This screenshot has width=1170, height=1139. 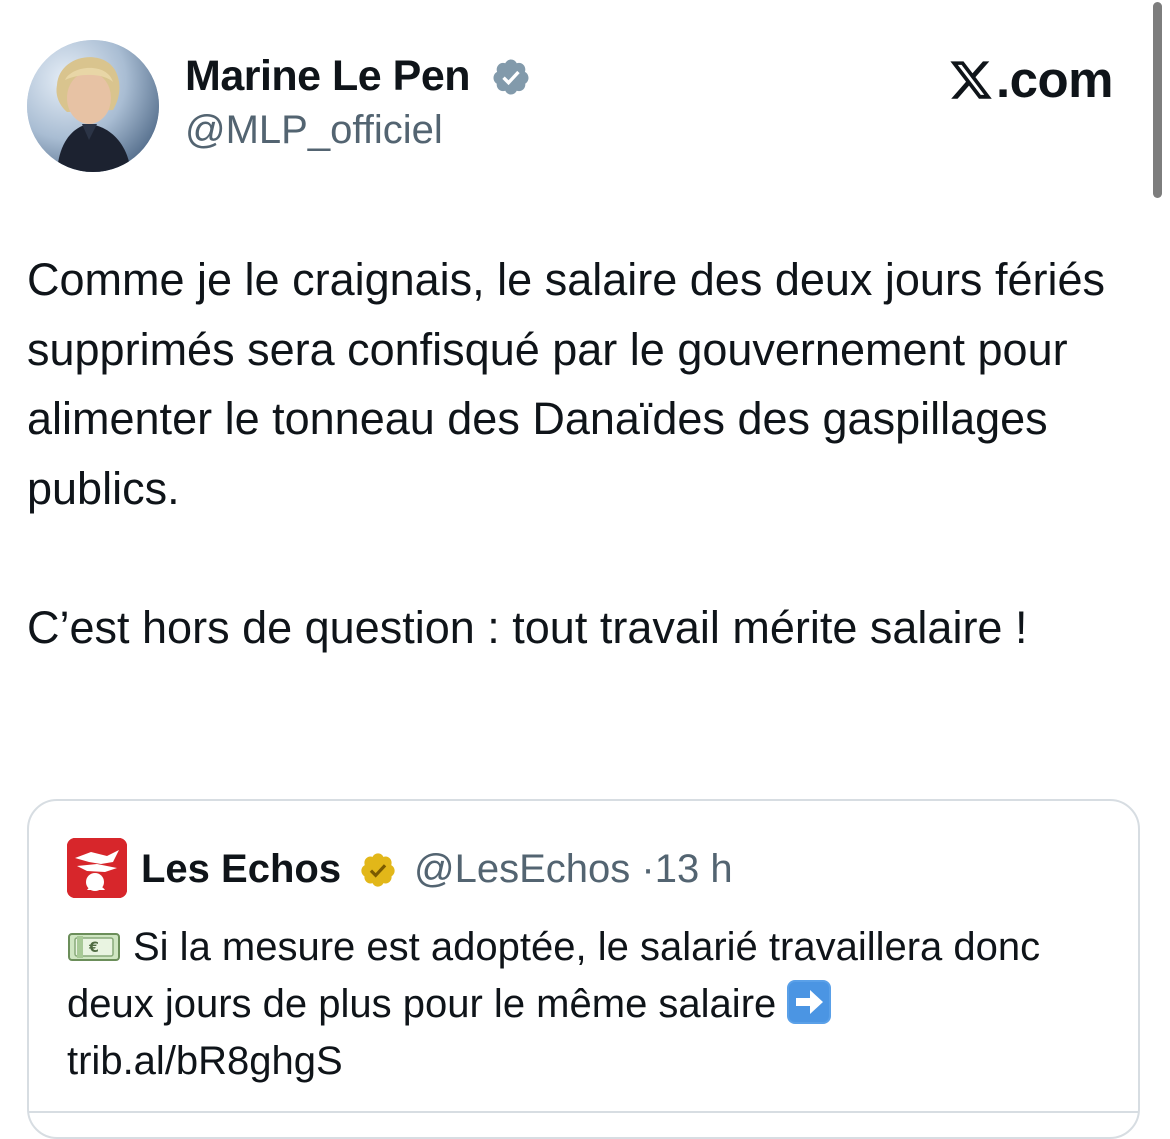 I want to click on money-bill-icon: €, so click(x=94, y=947).